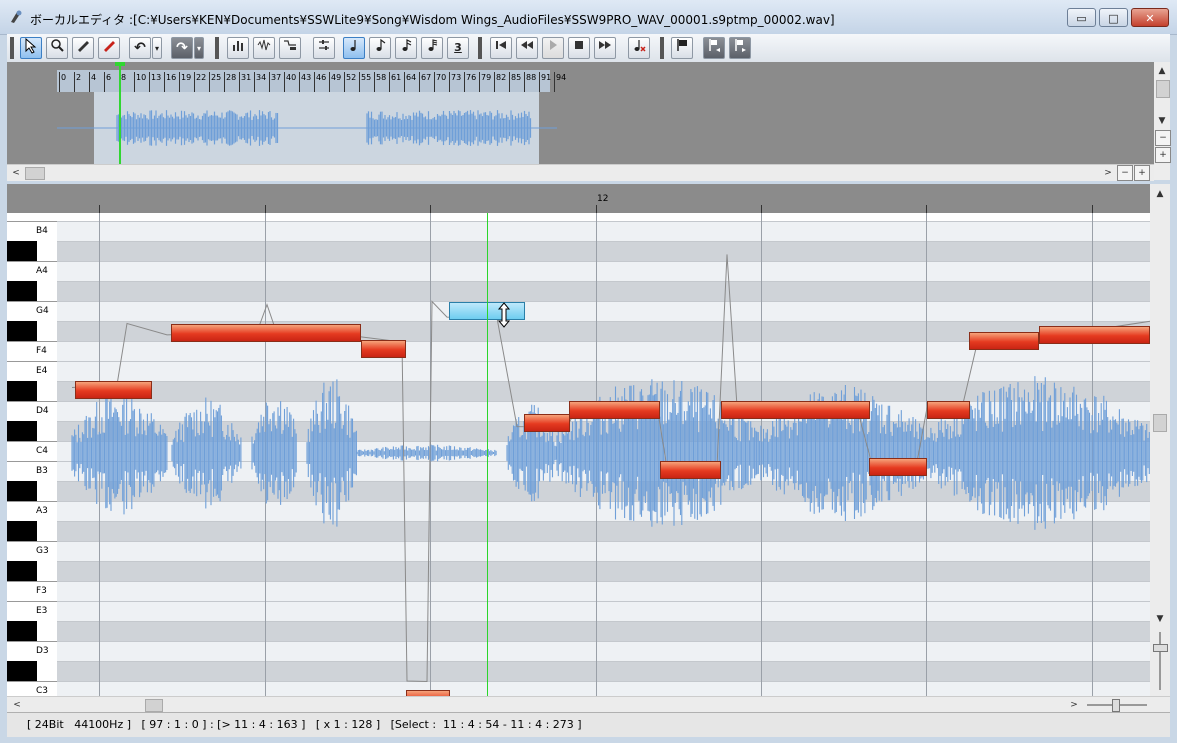 Image resolution: width=1177 pixels, height=743 pixels. Describe the element at coordinates (588, 704) in the screenshot. I see `main-horizontal-scrollbar: < >` at that location.